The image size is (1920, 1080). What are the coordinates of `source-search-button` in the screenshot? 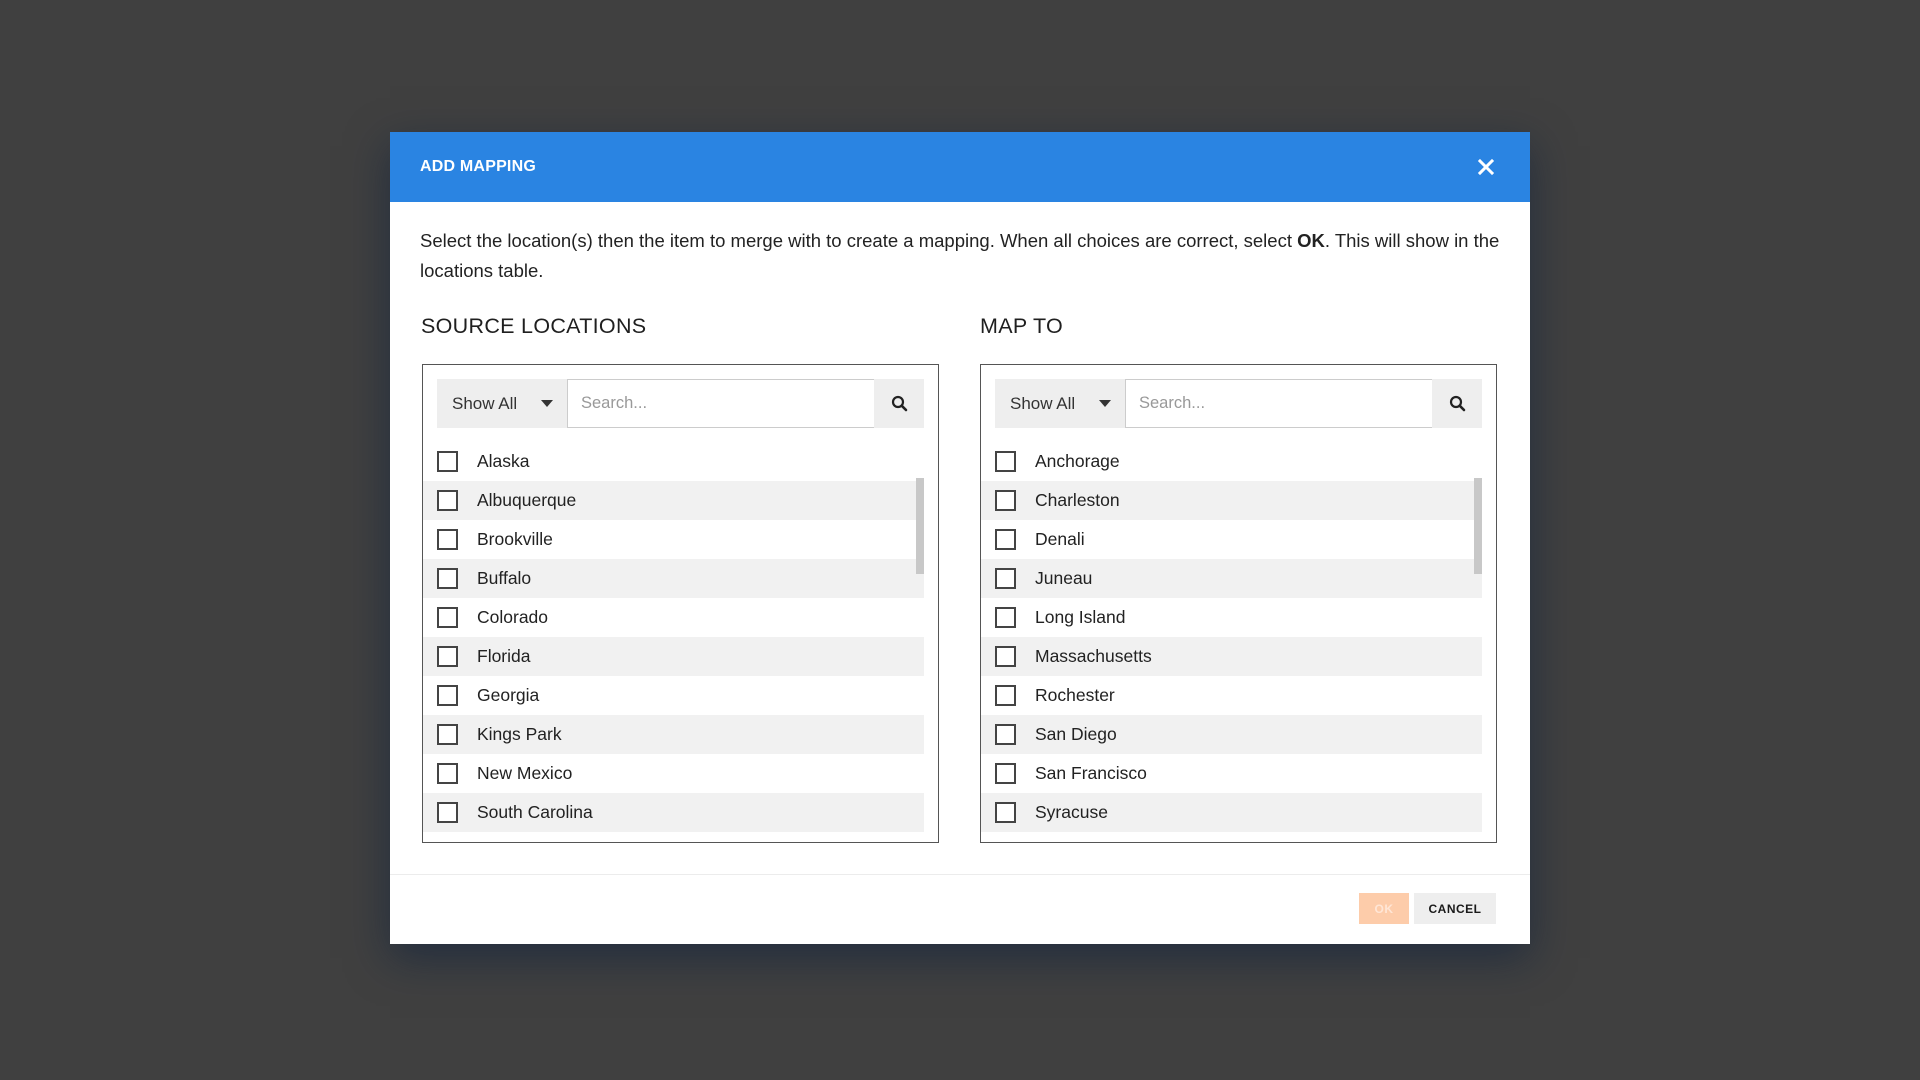 It's located at (899, 403).